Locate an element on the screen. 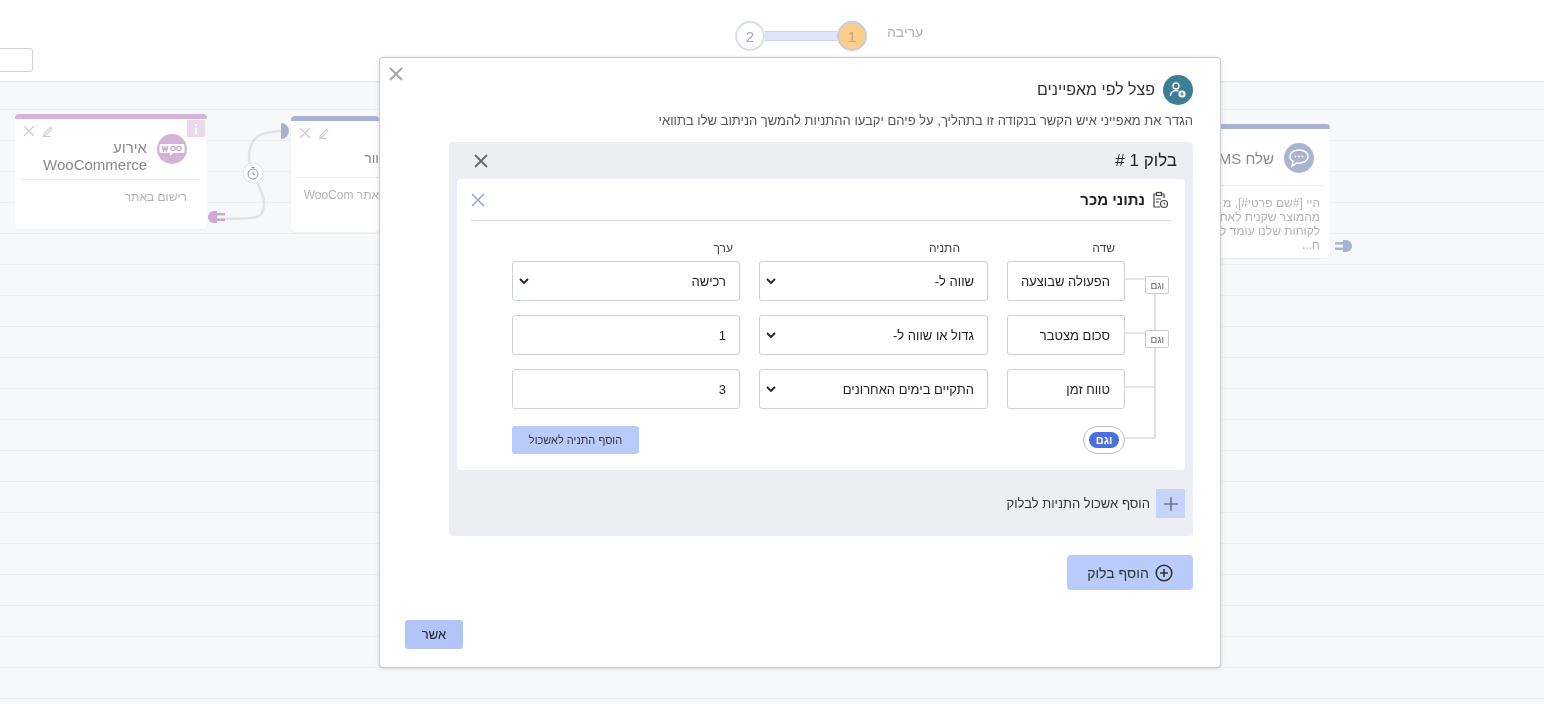 The image size is (1544, 704). node-text: היי [#שם פרטי#], מ is located at coordinates (1271, 203).